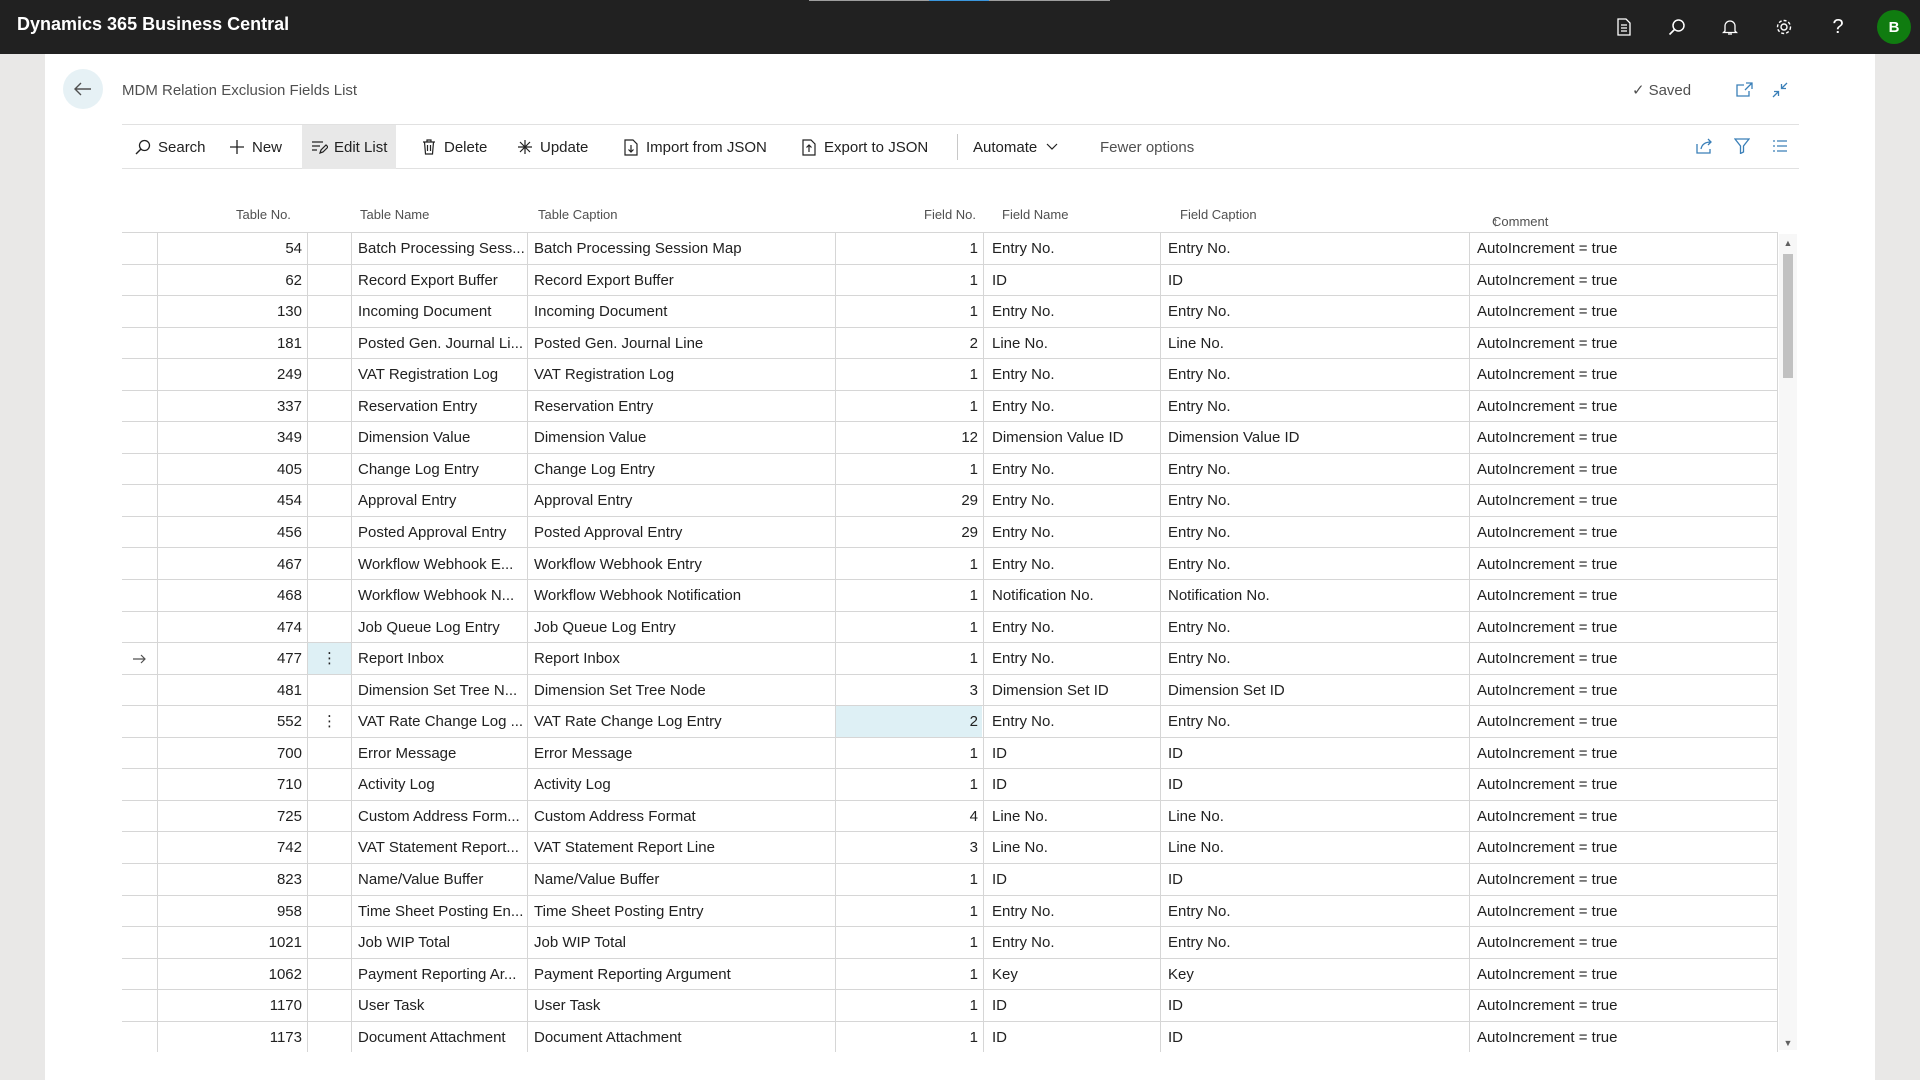 This screenshot has width=1920, height=1080. What do you see at coordinates (682, 1037) in the screenshot?
I see `cell-table-caption: Document Attachment` at bounding box center [682, 1037].